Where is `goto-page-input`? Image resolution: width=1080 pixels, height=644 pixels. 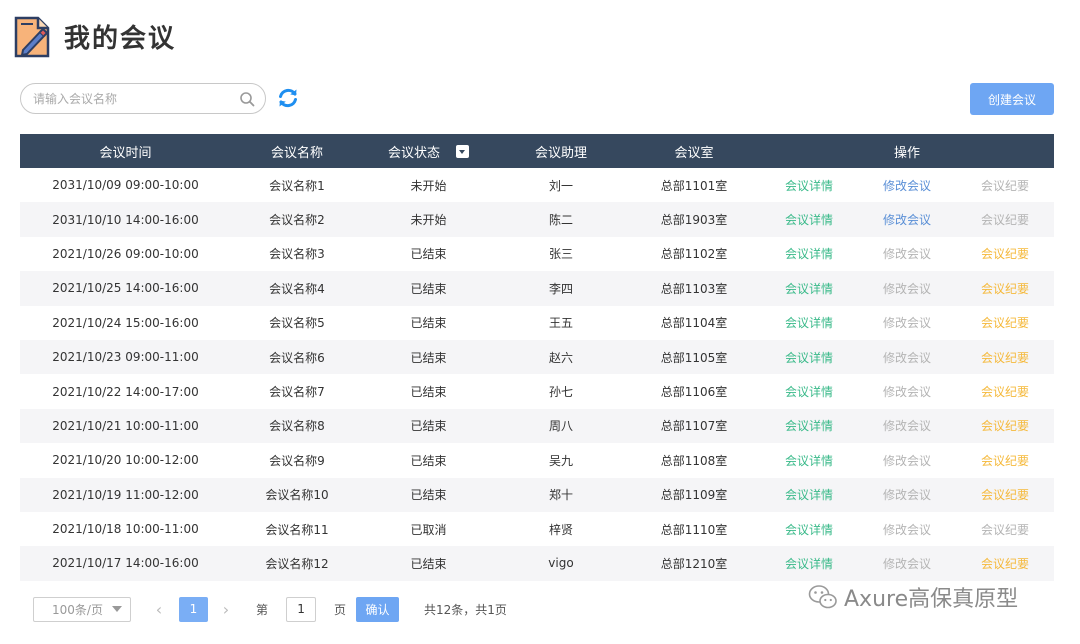
goto-page-input is located at coordinates (301, 609).